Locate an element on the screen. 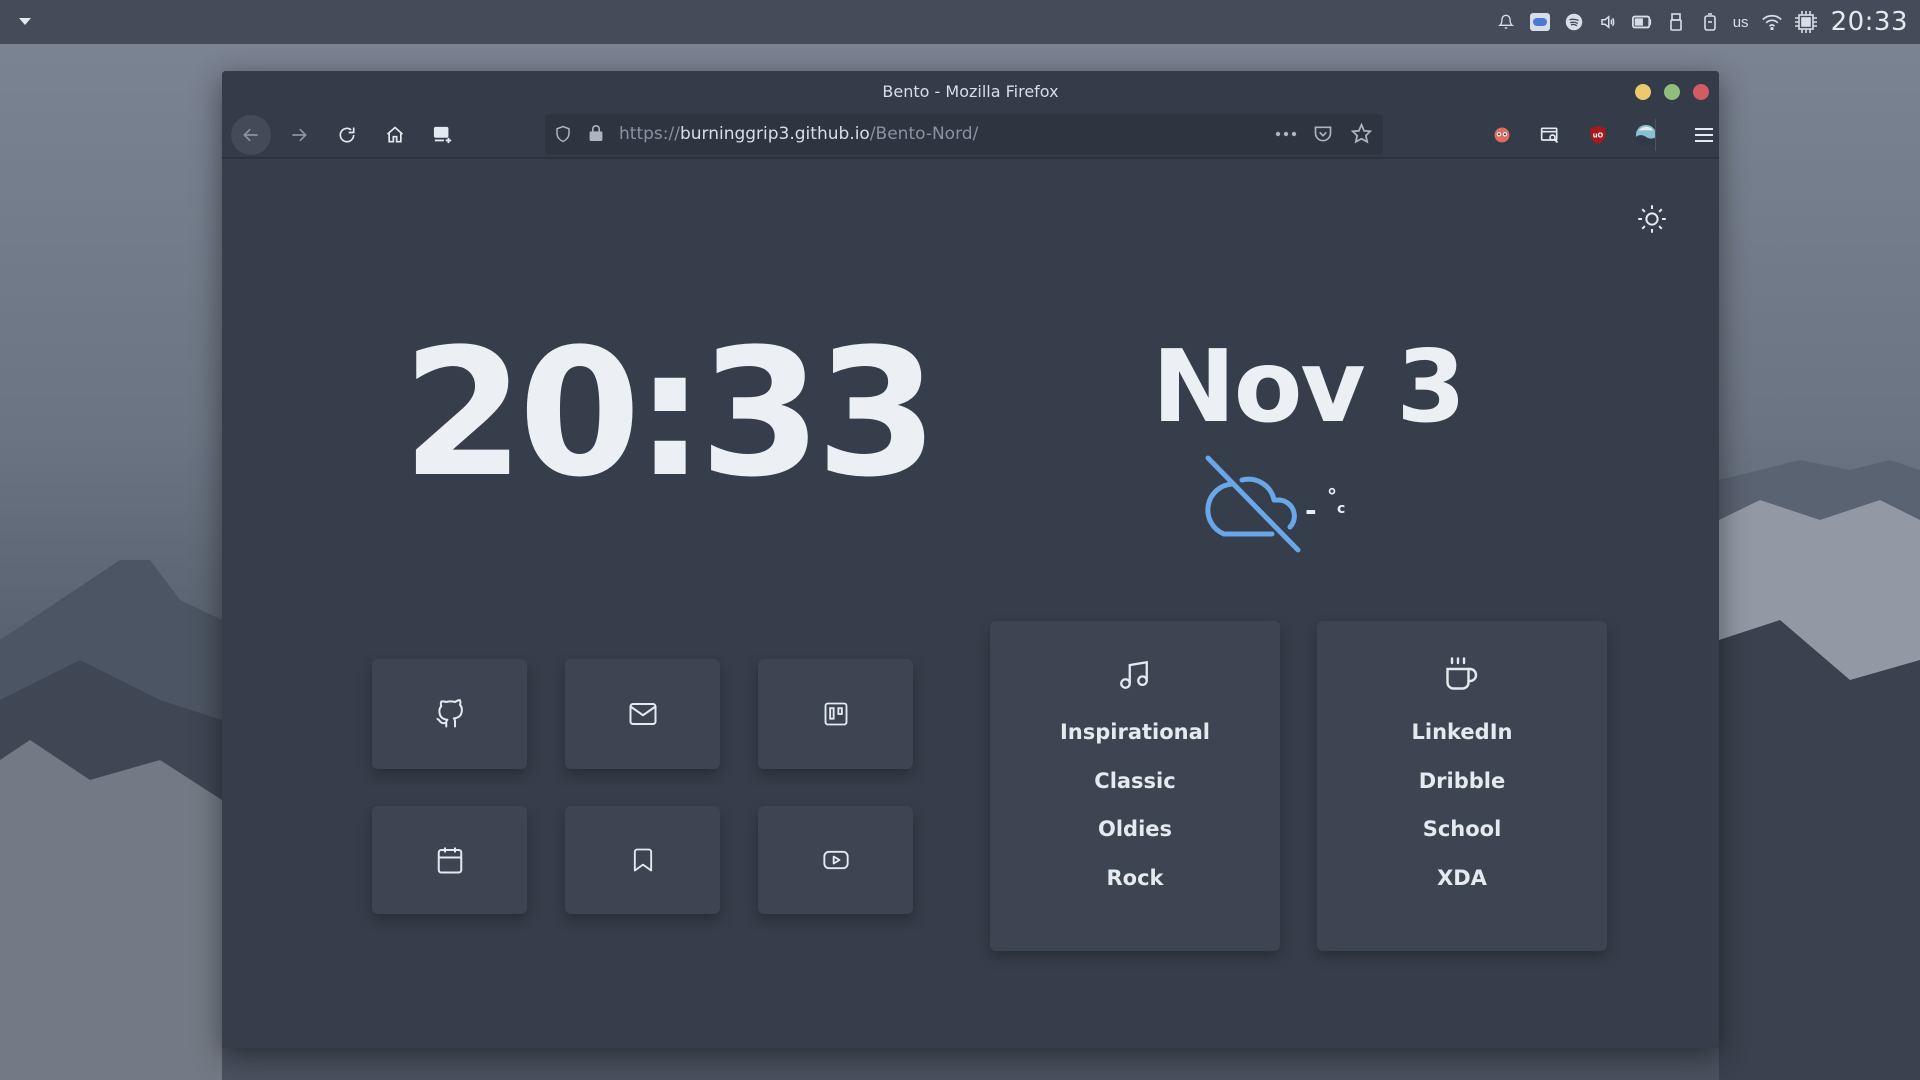 The width and height of the screenshot is (1920, 1080). system-tray: us 20:33 is located at coordinates (1704, 22).